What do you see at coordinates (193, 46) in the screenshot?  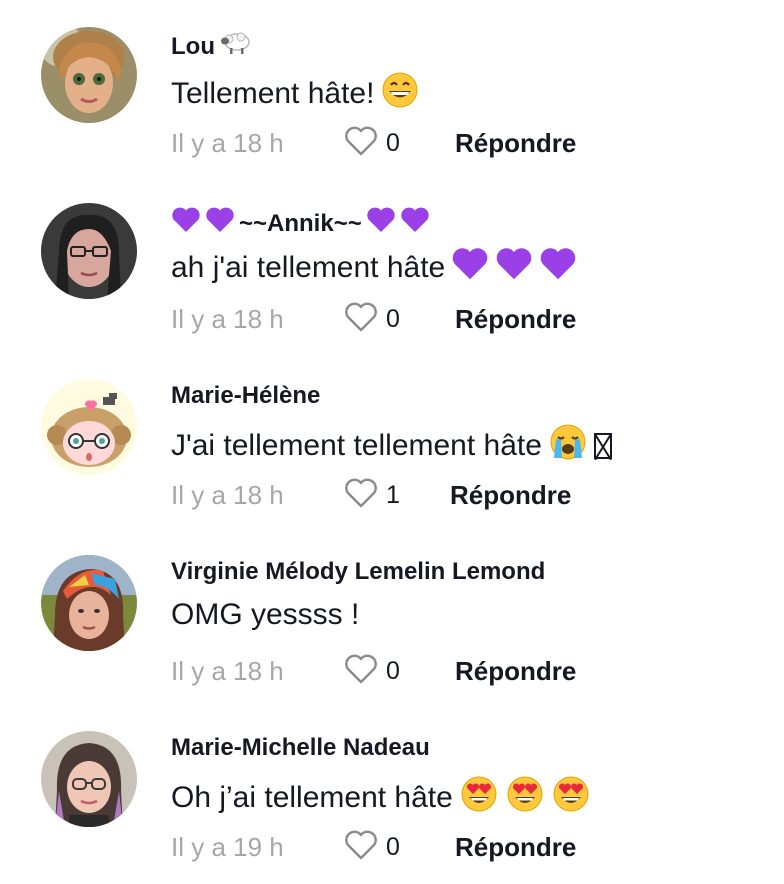 I see `username-text: Lou` at bounding box center [193, 46].